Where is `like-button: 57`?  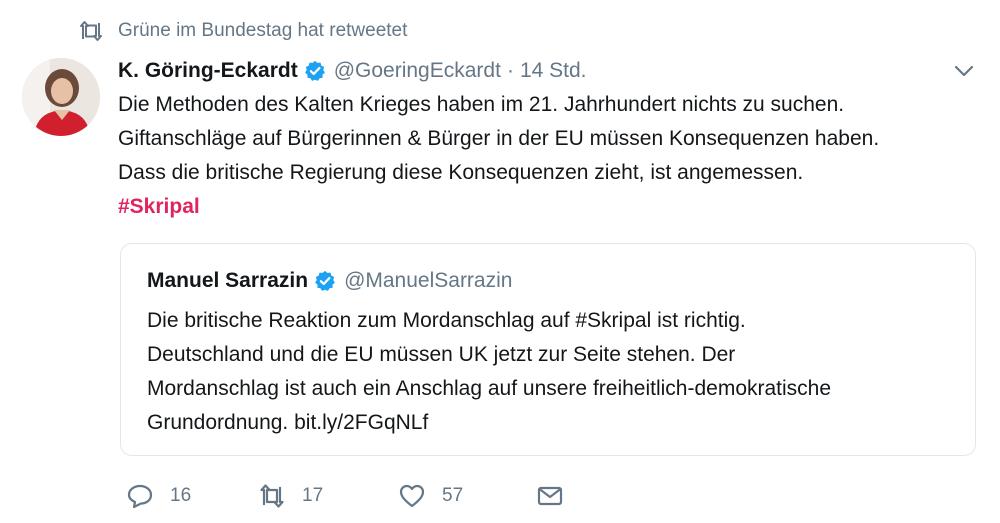
like-button: 57 is located at coordinates (467, 496).